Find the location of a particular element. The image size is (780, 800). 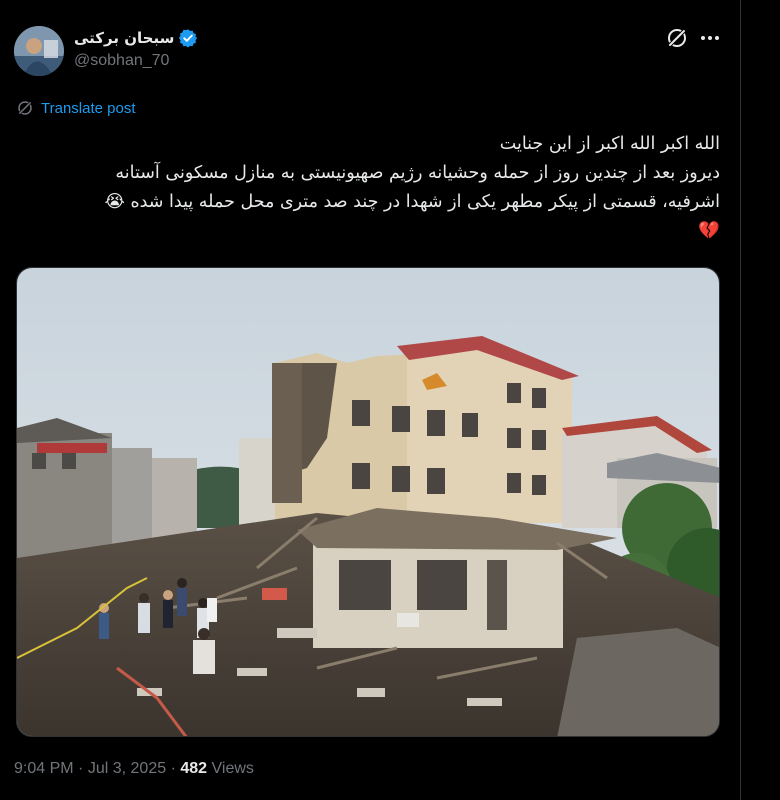

post-header: سبحان برکتی @sobhan_70 is located at coordinates (369, 53).